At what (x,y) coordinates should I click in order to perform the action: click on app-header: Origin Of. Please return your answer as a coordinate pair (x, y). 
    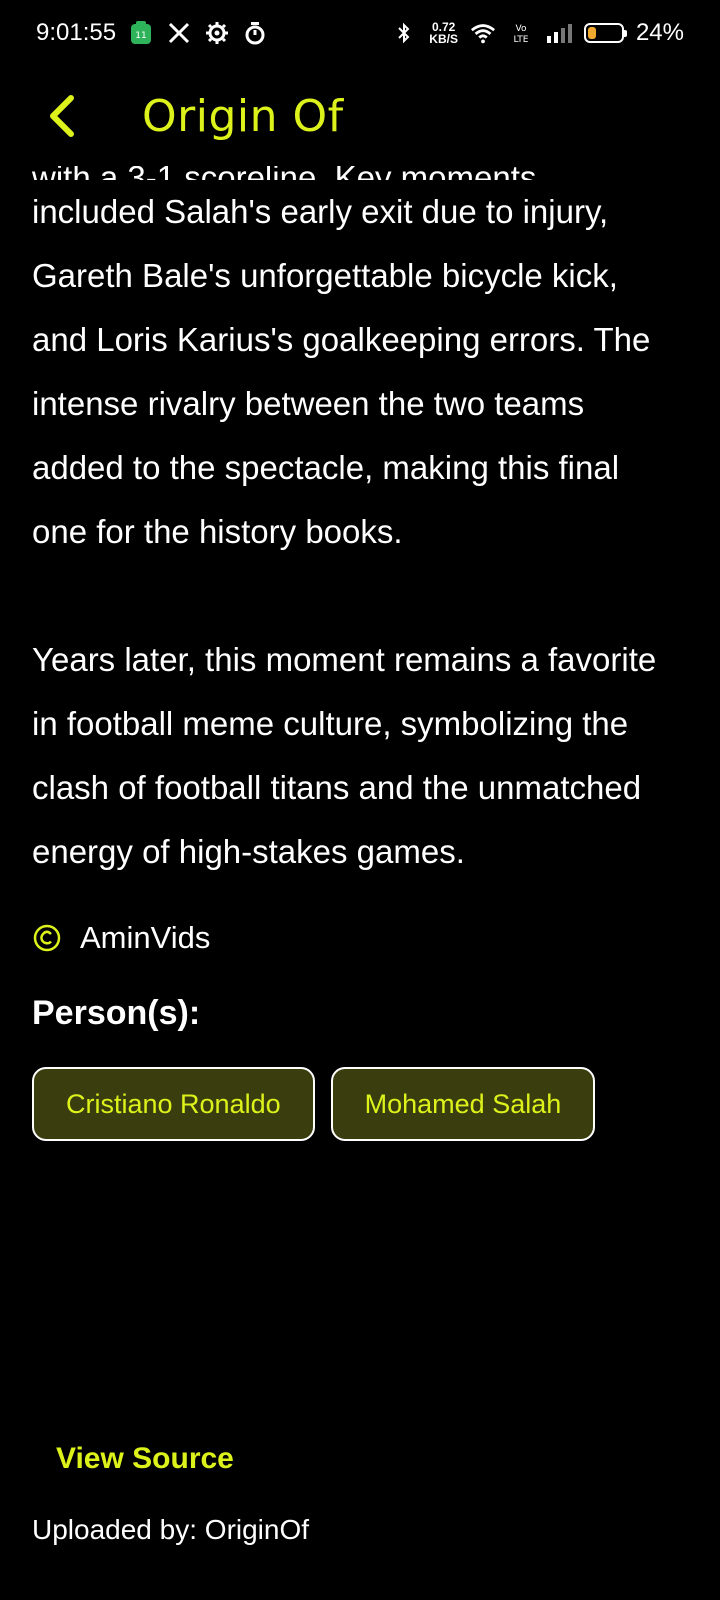
    Looking at the image, I should click on (360, 116).